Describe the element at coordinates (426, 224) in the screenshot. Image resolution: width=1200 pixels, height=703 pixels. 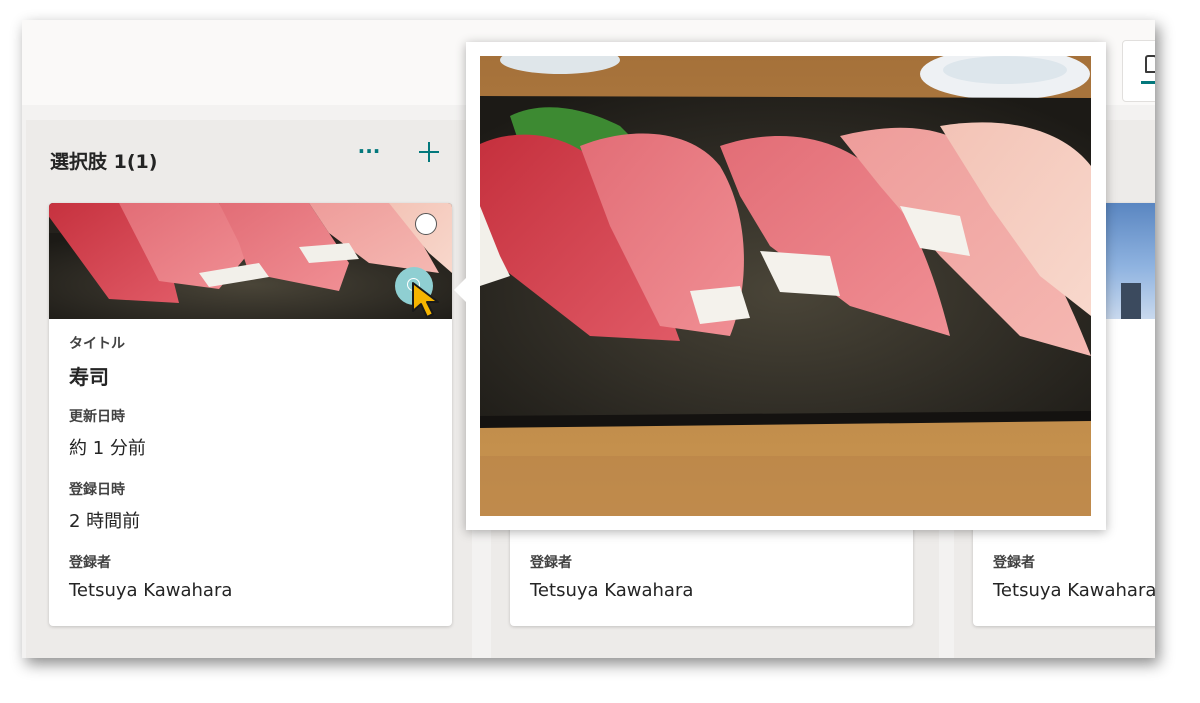
I see `select-circle-icon` at that location.